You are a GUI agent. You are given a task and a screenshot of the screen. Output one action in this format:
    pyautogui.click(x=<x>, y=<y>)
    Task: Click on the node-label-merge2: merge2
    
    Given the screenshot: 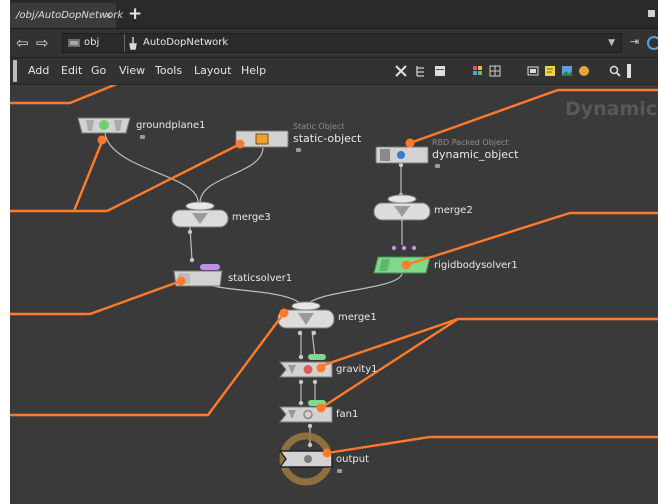 What is the action you would take?
    pyautogui.click(x=453, y=210)
    